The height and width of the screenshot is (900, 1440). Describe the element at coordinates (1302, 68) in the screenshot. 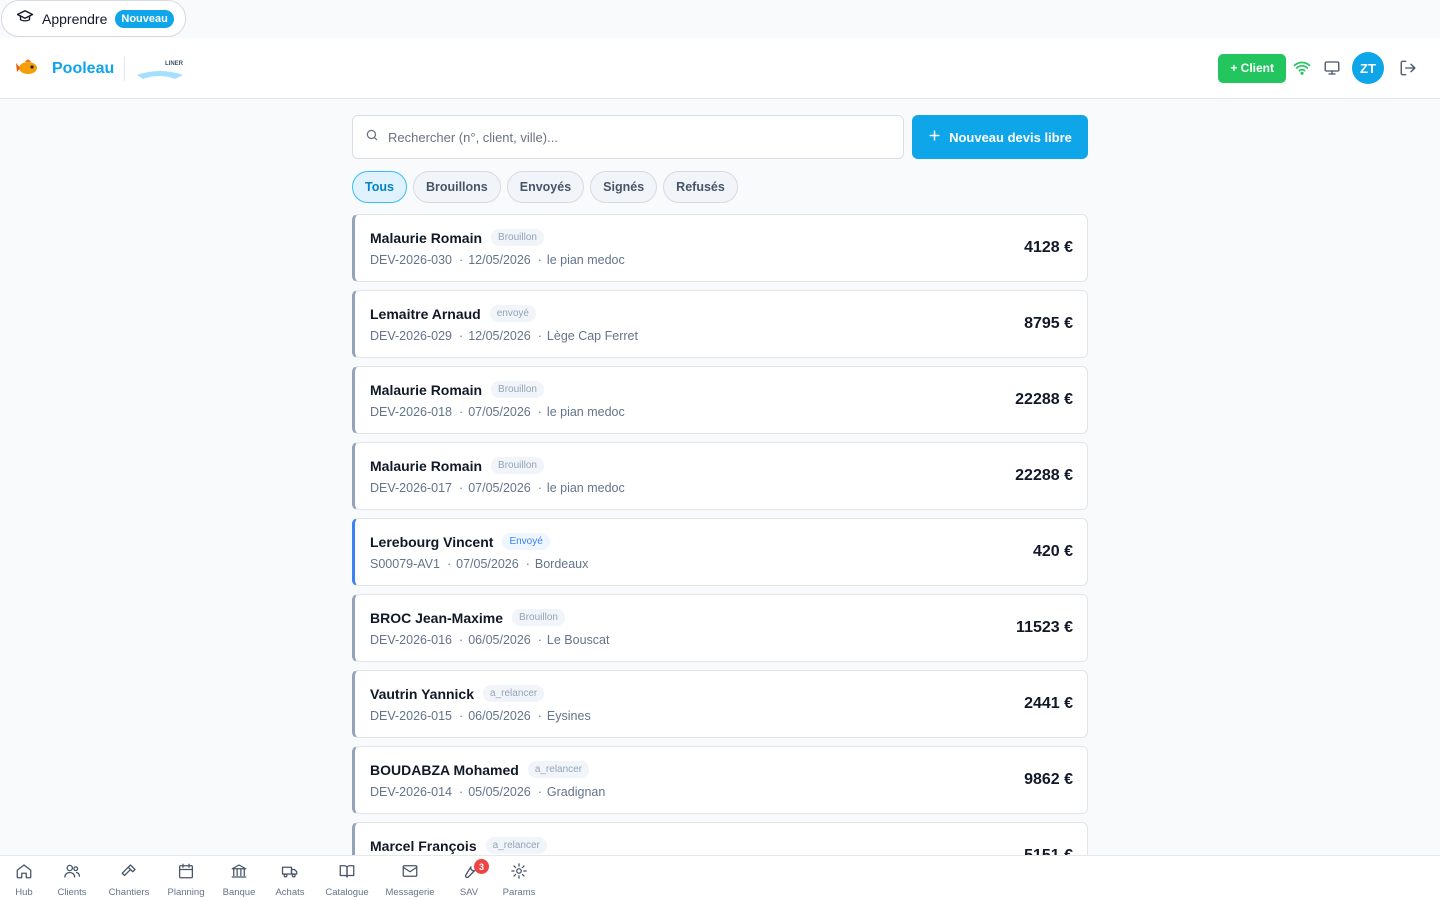

I see `wifi-icon` at that location.